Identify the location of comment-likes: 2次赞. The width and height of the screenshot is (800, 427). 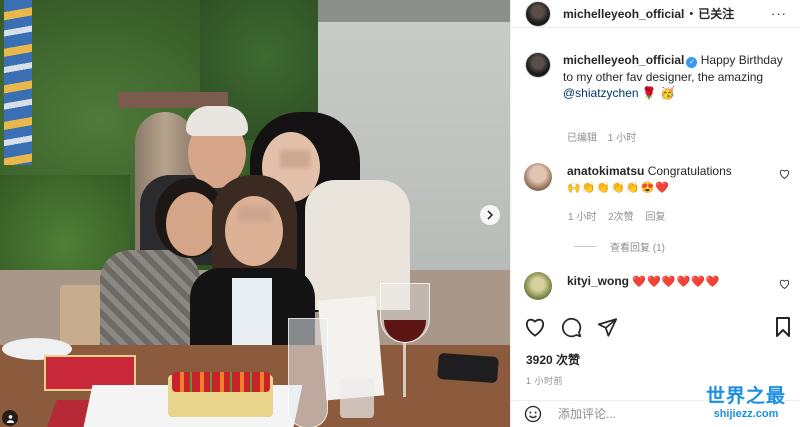
(621, 217).